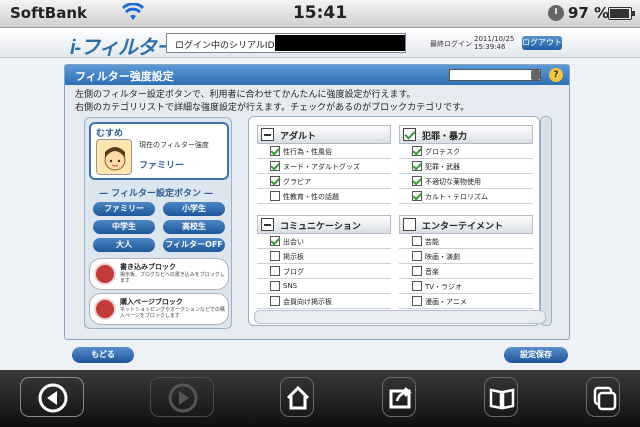 The width and height of the screenshot is (640, 427). I want to click on item-label: 犯罪・武器, so click(442, 167).